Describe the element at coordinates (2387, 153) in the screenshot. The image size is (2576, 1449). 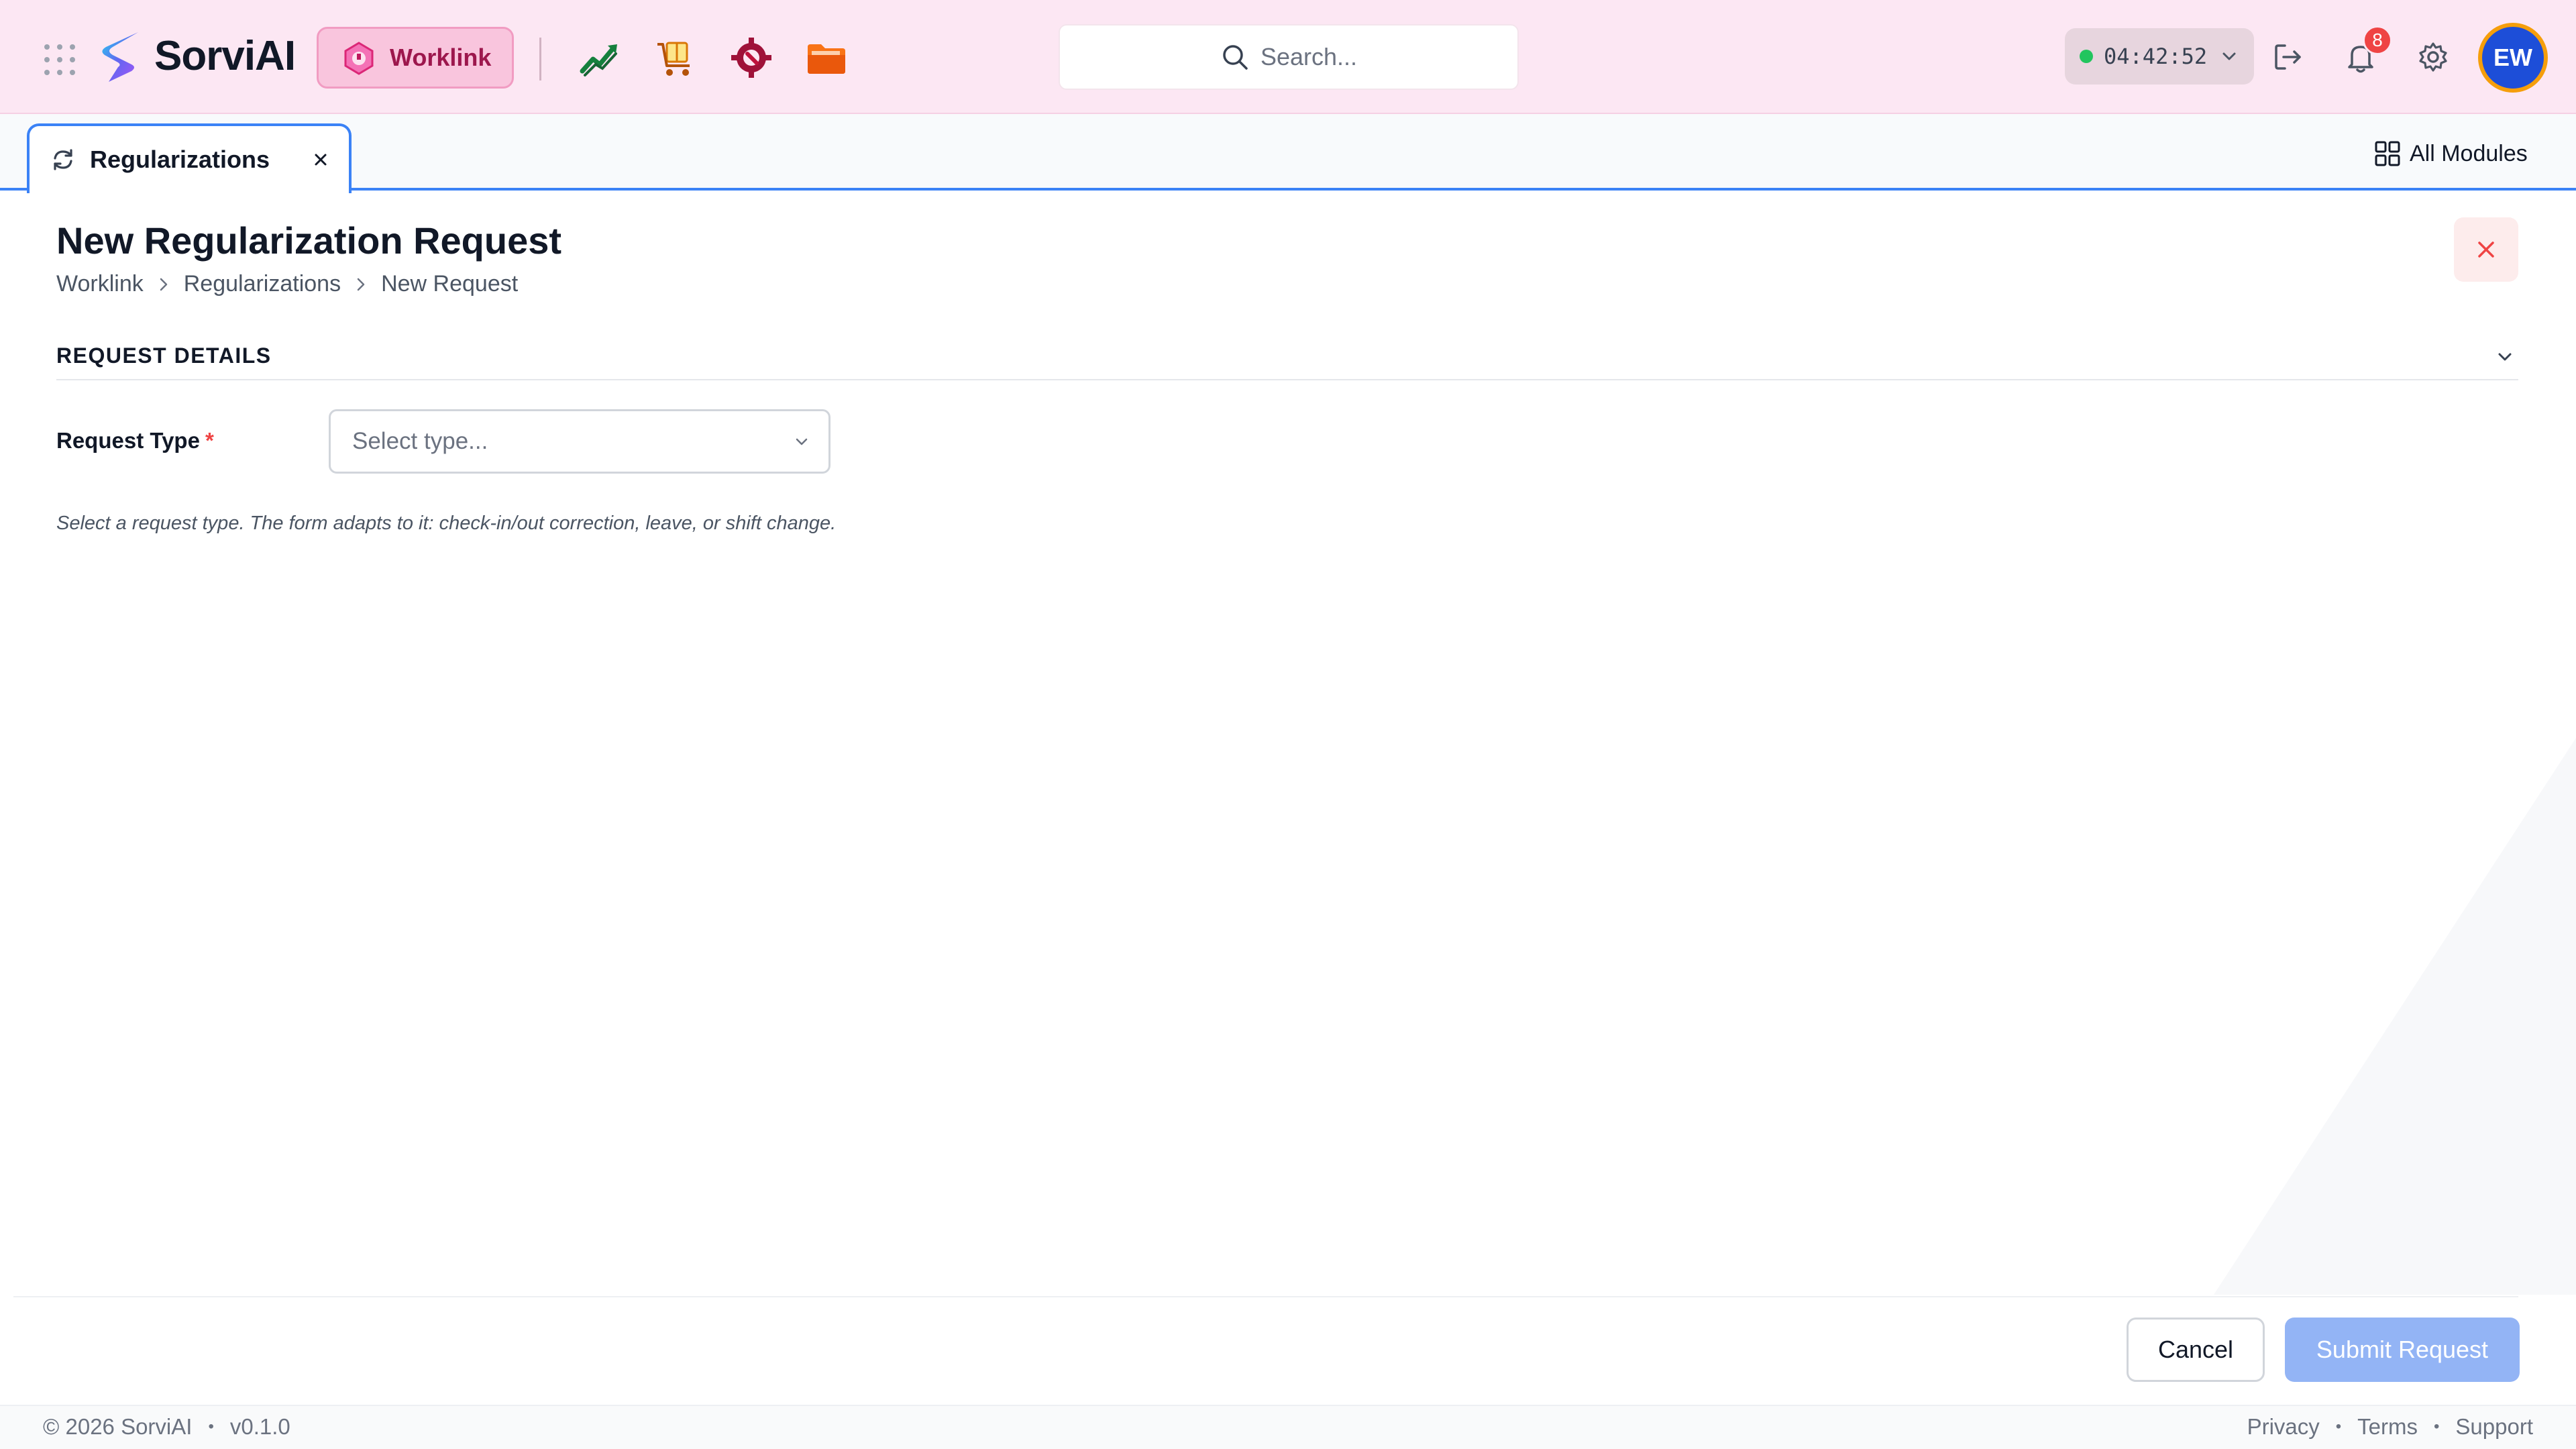
I see `grid-icon` at that location.